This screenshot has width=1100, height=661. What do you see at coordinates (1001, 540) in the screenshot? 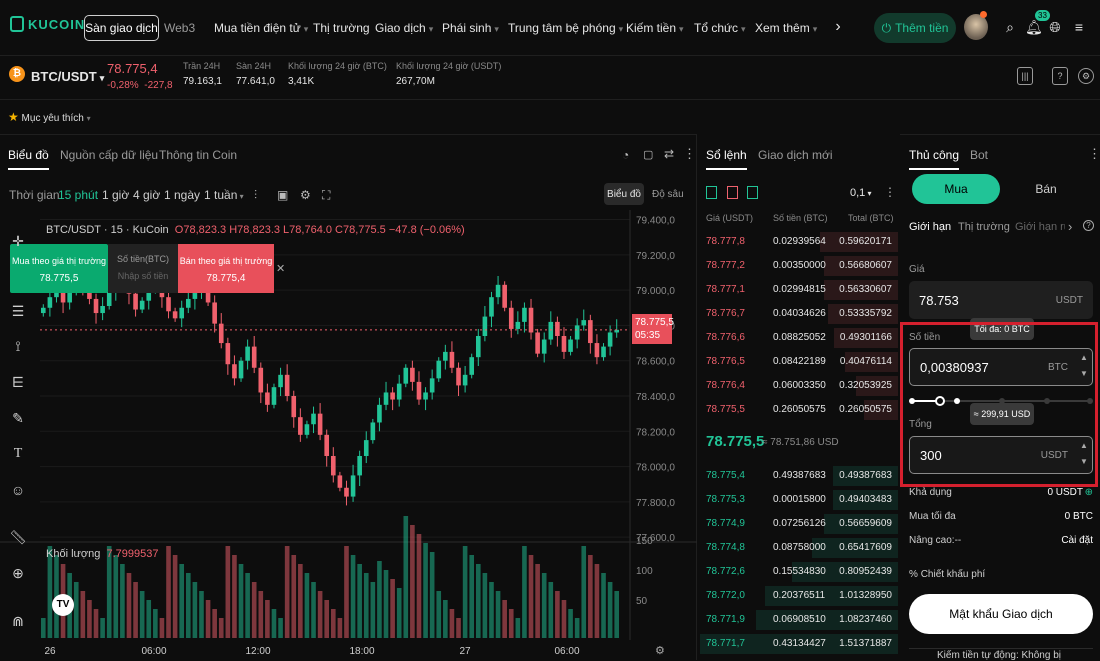
I see `advanced-settings: Nâng cao:-- Cài đặt` at bounding box center [1001, 540].